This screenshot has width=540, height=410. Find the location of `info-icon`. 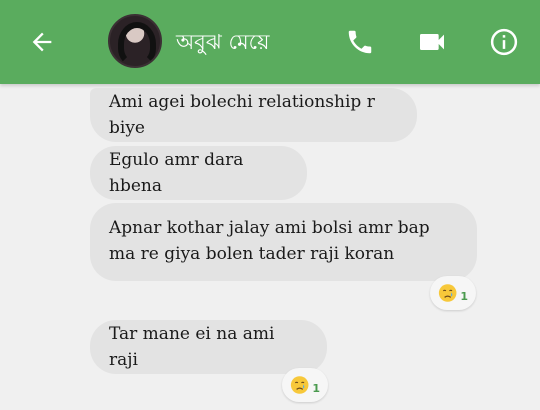

info-icon is located at coordinates (504, 42).